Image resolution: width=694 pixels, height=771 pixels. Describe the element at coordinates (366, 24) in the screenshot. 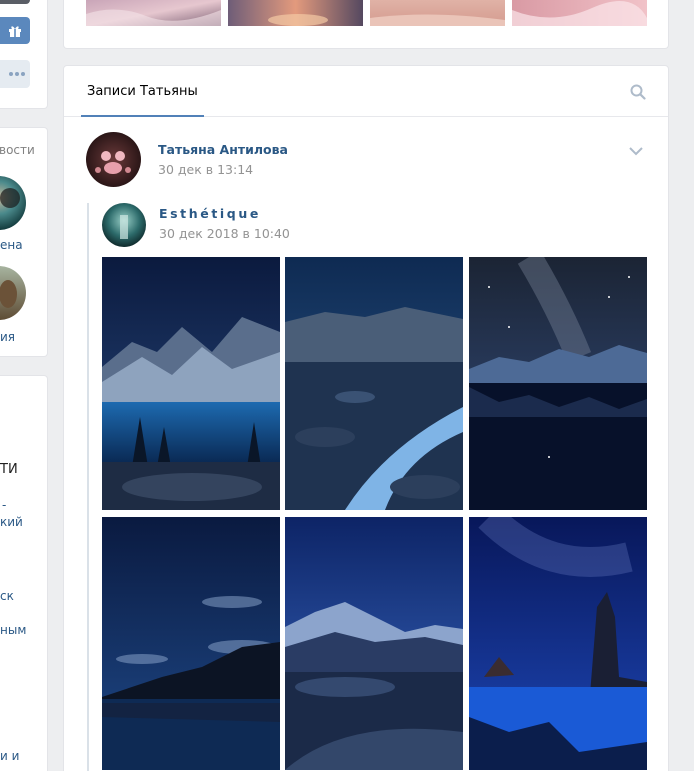

I see `photos-strip-card` at that location.